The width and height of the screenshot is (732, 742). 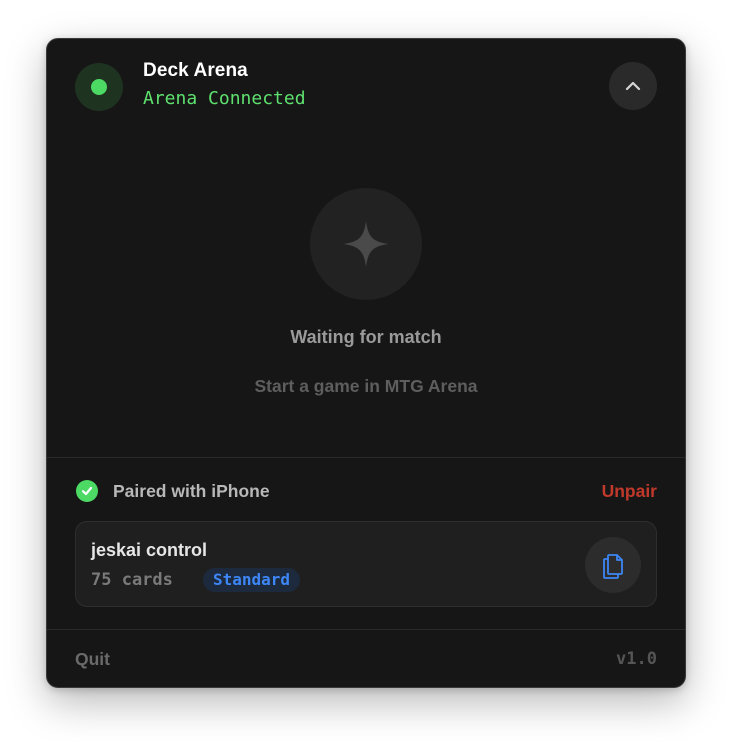 I want to click on connection-status-indicator, so click(x=99, y=87).